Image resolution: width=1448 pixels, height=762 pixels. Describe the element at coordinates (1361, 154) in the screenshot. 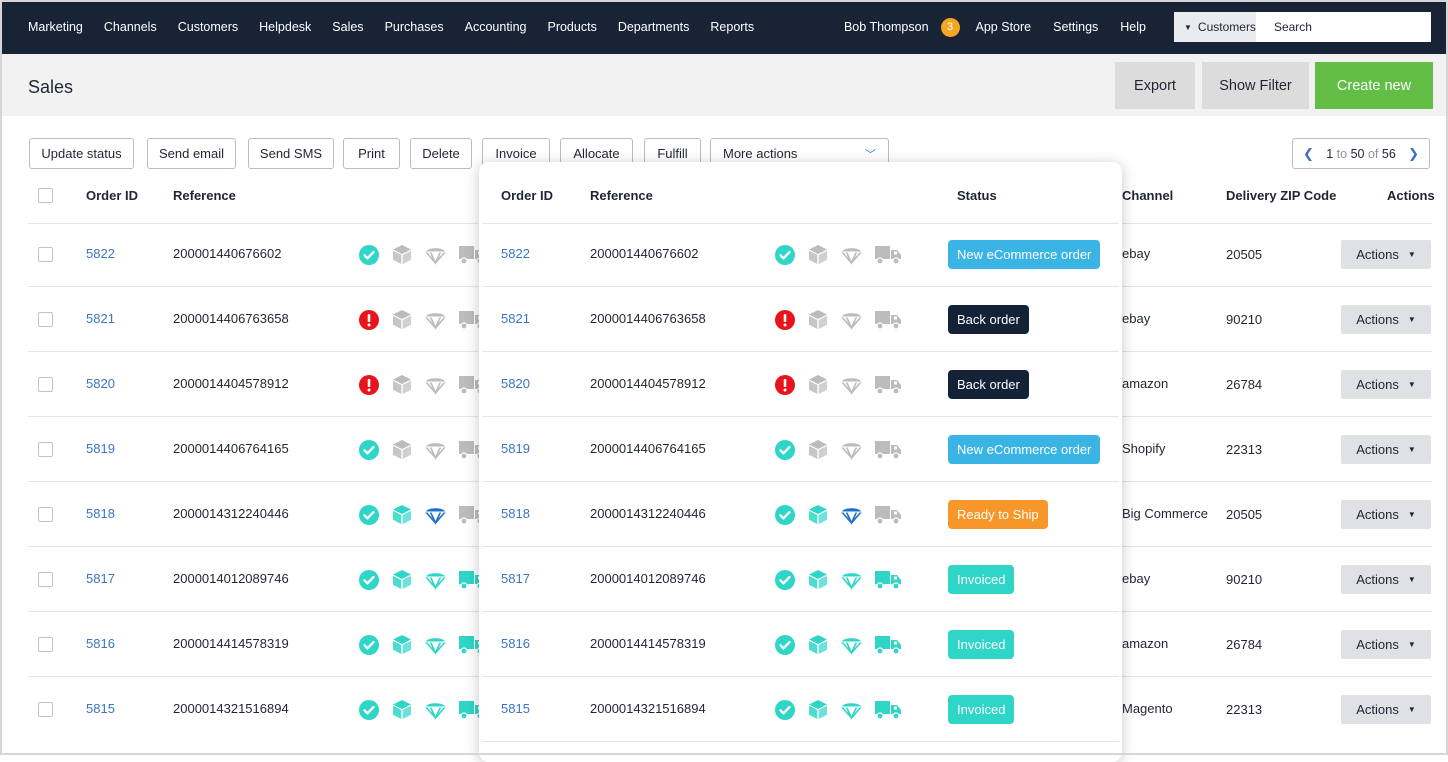

I see `page-range: 1 to 50 of 56` at that location.